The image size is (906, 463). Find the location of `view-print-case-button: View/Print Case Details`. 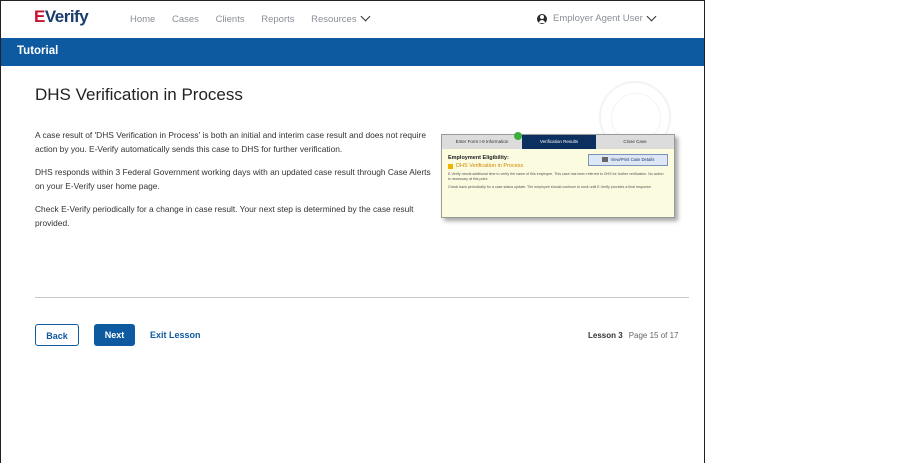

view-print-case-button: View/Print Case Details is located at coordinates (628, 160).